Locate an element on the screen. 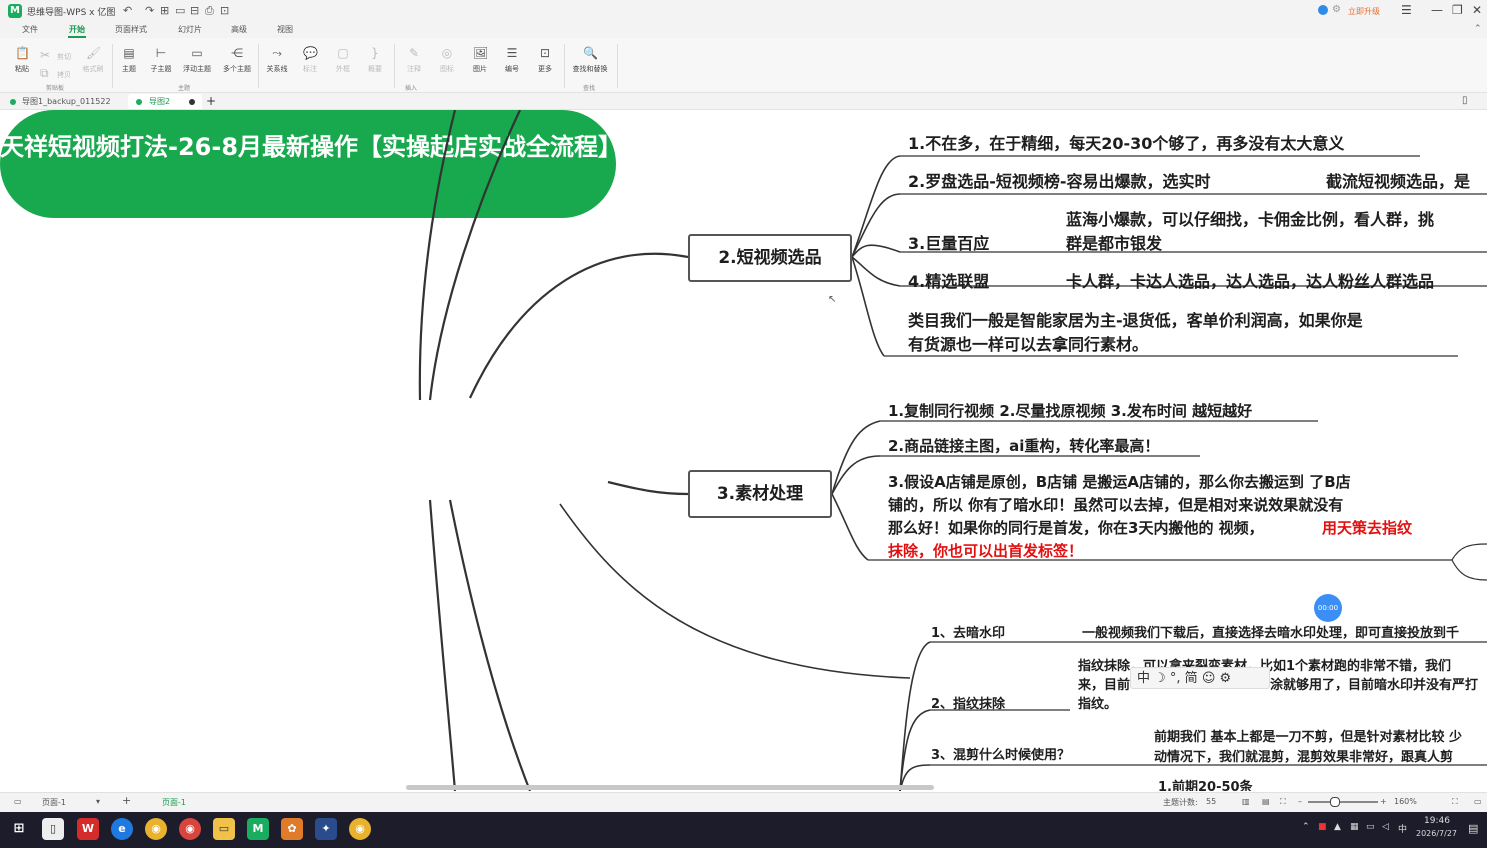 This screenshot has width=1487, height=848. highlight-text: 用天策去指纹 is located at coordinates (1367, 527).